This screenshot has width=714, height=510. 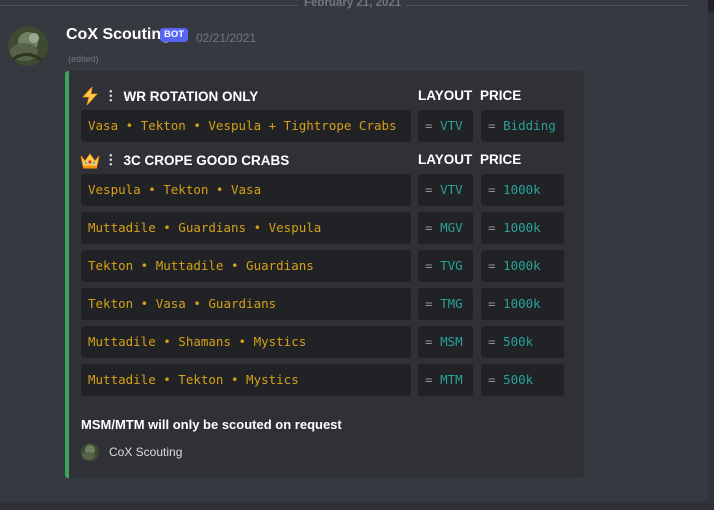 What do you see at coordinates (174, 35) in the screenshot?
I see `bot-tag: BOT` at bounding box center [174, 35].